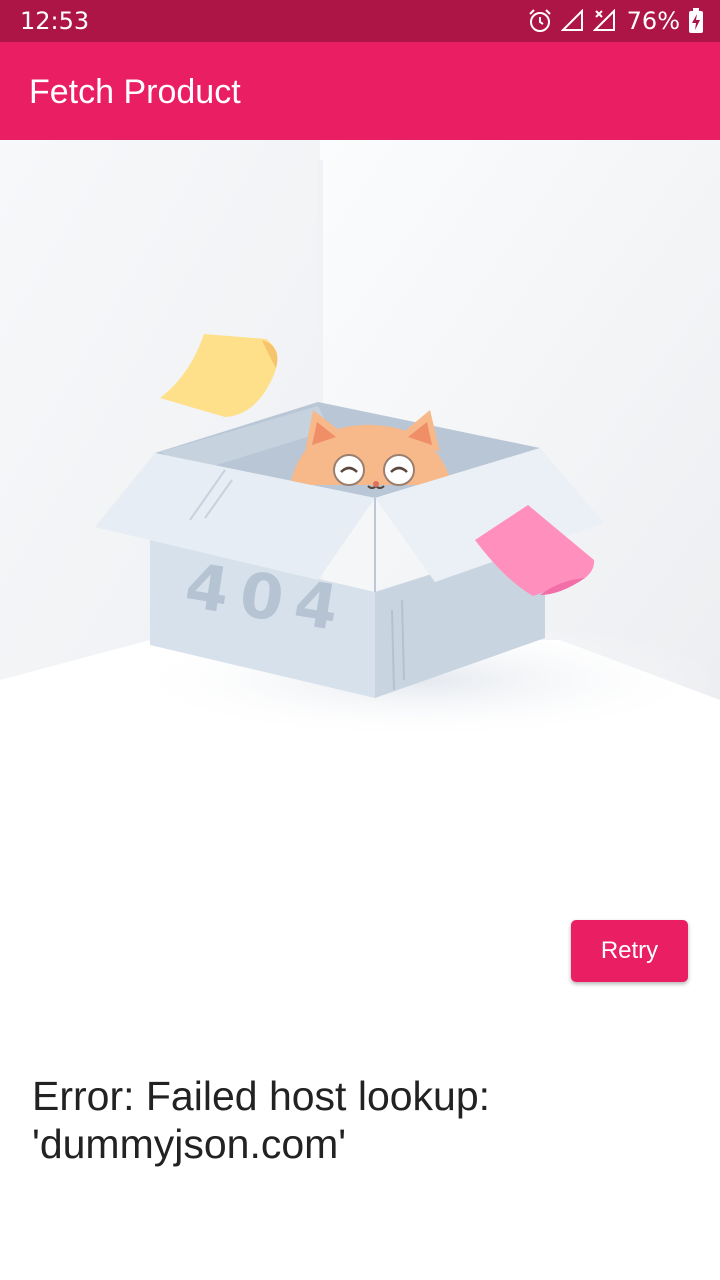  Describe the element at coordinates (629, 951) in the screenshot. I see `retry-button: Retry` at that location.